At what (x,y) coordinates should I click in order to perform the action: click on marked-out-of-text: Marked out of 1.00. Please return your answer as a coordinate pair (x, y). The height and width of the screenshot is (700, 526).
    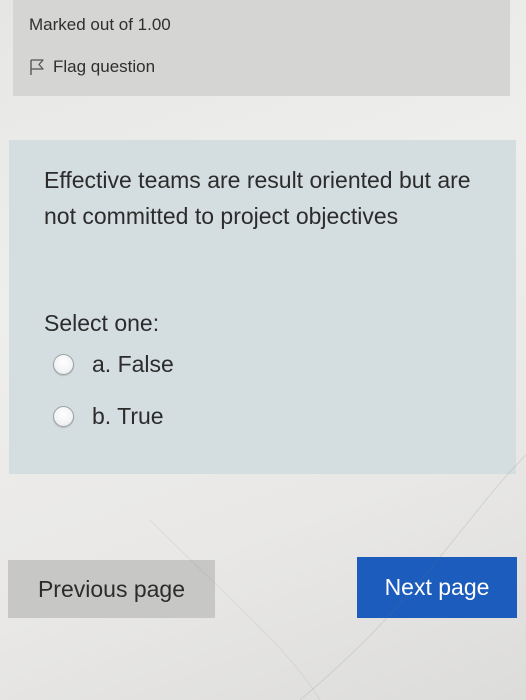
    Looking at the image, I should click on (100, 24).